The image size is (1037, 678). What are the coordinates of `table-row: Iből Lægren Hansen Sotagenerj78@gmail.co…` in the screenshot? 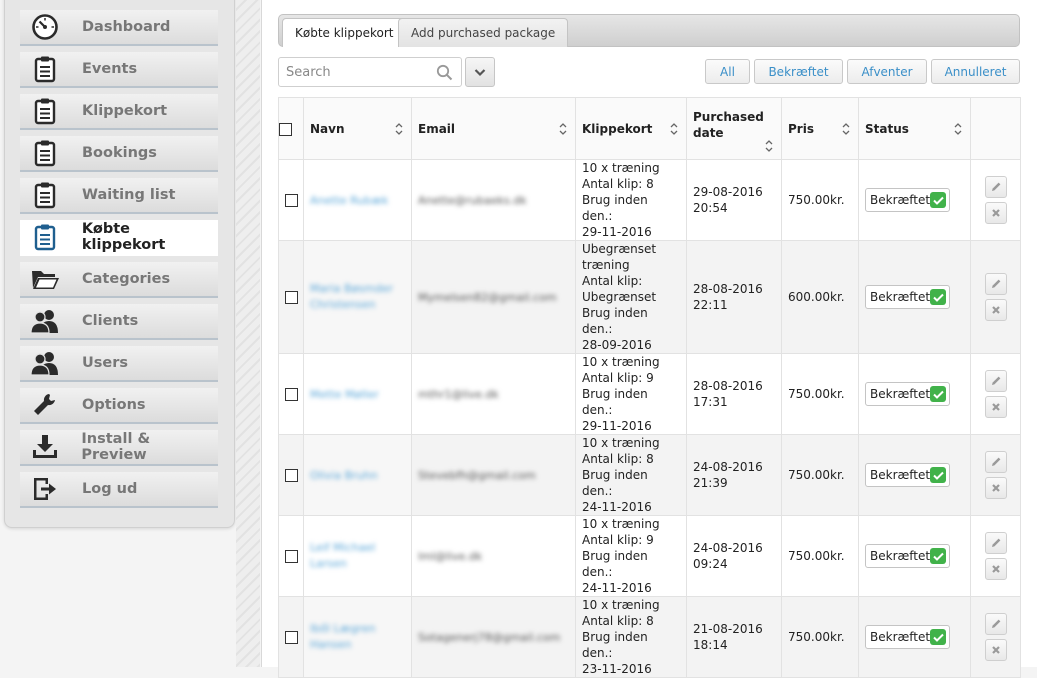 It's located at (649, 637).